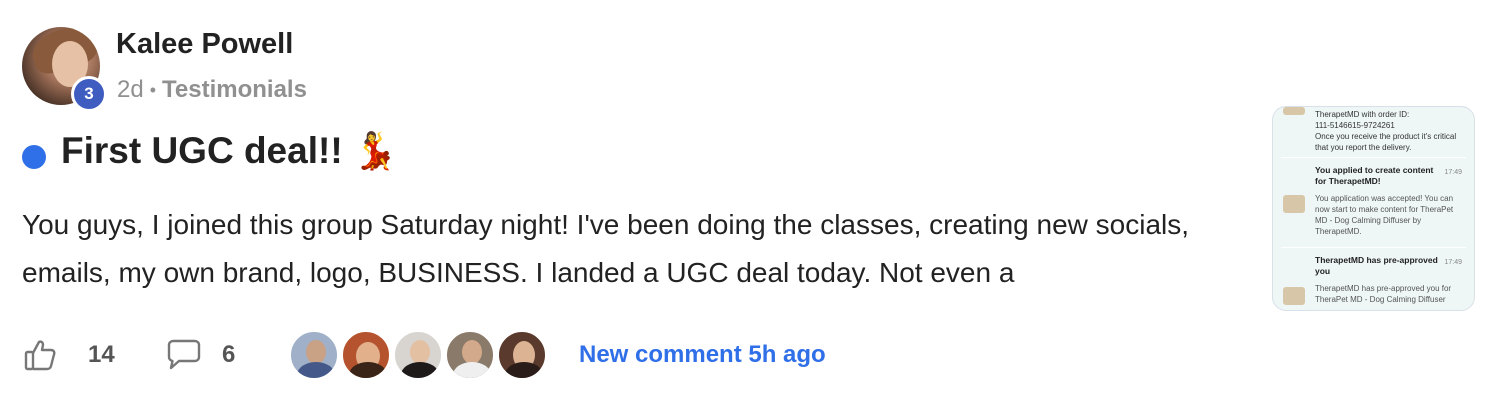 The image size is (1500, 404). What do you see at coordinates (1376, 260) in the screenshot?
I see `thumb-text: TherapetMD has pre-approved` at bounding box center [1376, 260].